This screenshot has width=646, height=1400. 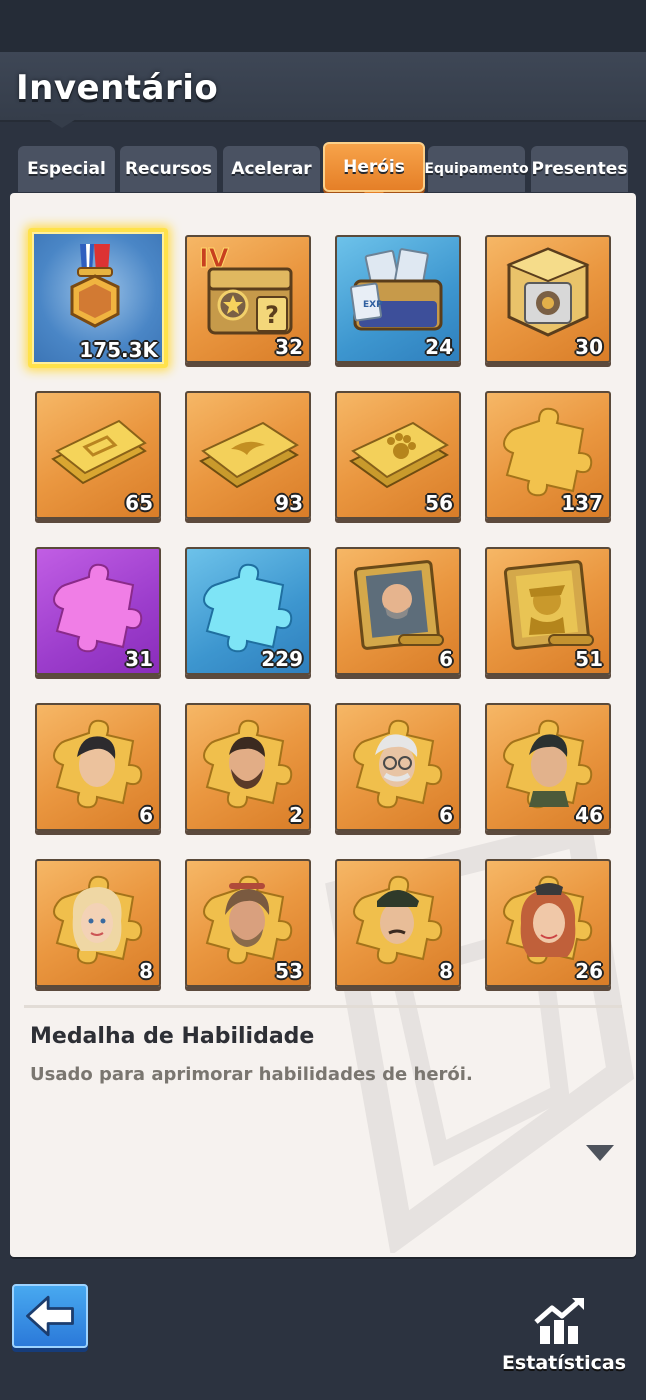 I want to click on item-count: 65, so click(x=139, y=503).